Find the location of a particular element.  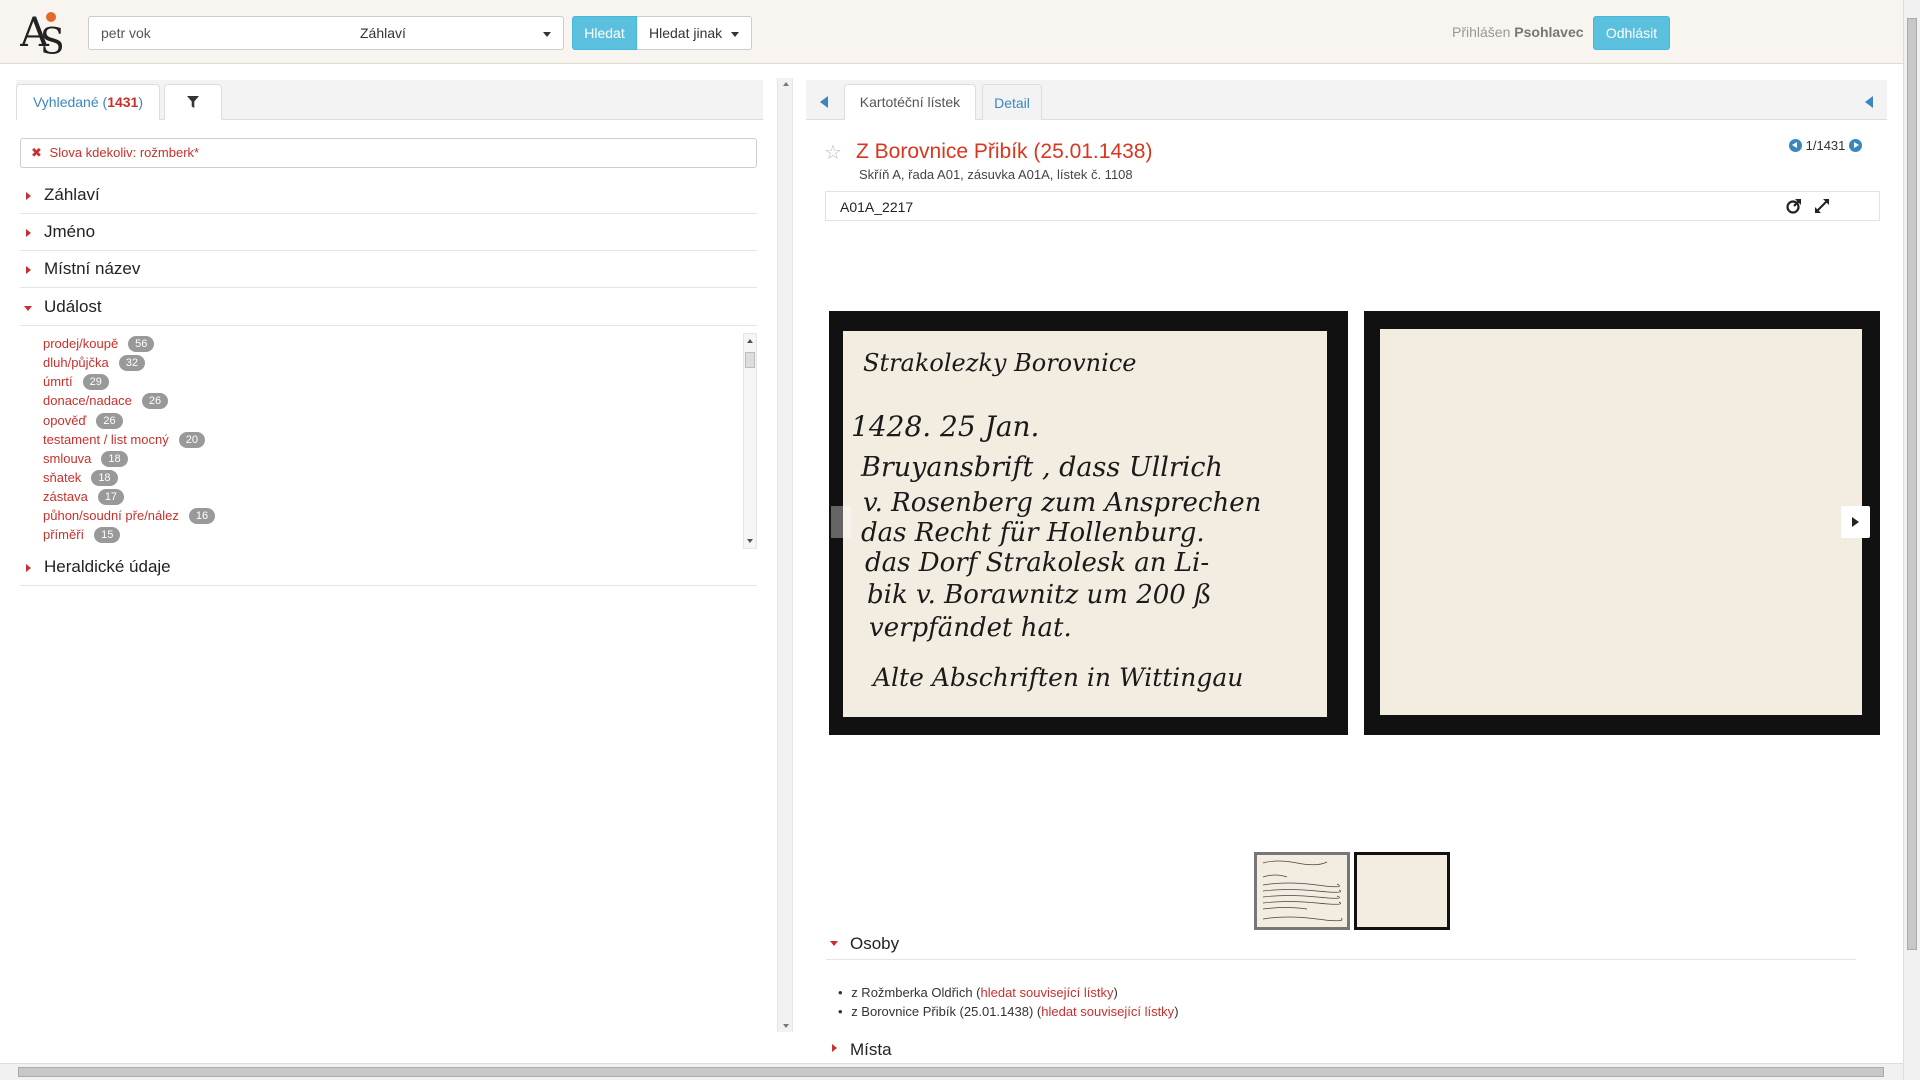

carousel-next-button is located at coordinates (1855, 522).